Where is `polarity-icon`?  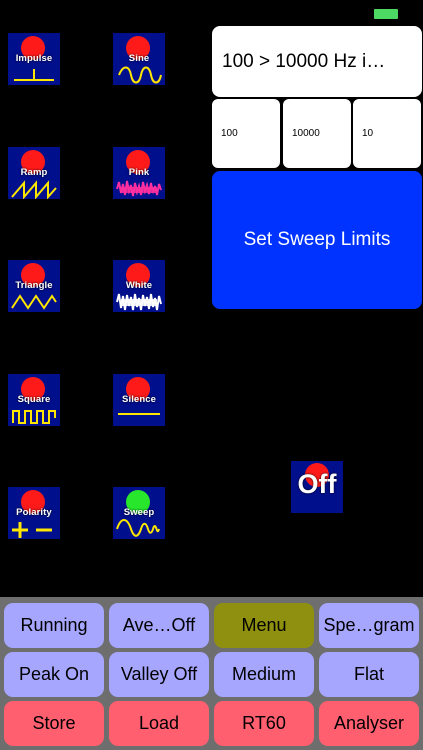 polarity-icon is located at coordinates (32, 530).